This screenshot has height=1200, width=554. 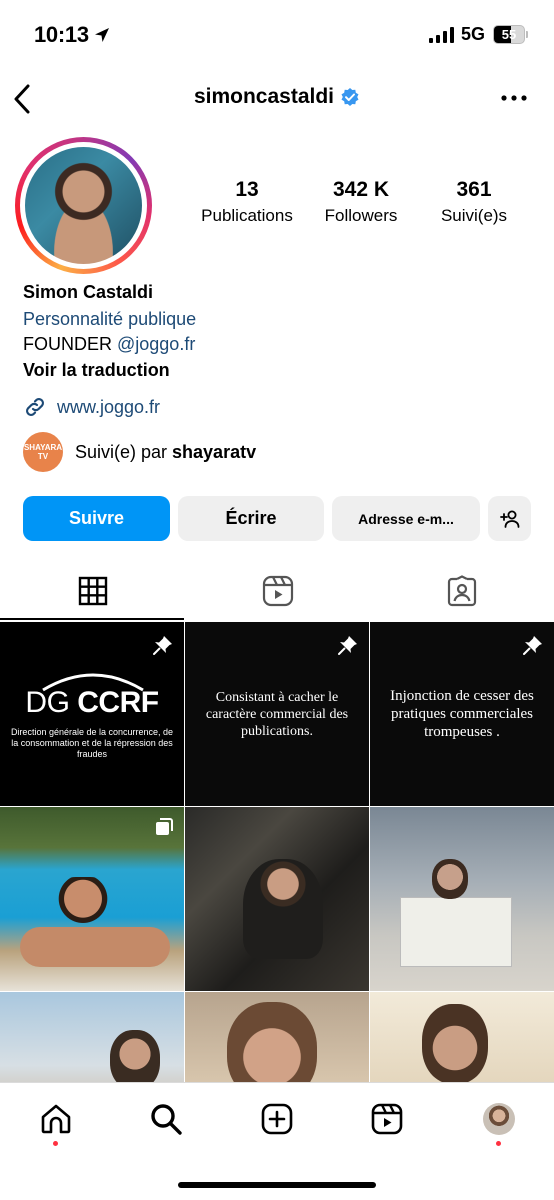 I want to click on photo-newspaper, so click(x=456, y=932).